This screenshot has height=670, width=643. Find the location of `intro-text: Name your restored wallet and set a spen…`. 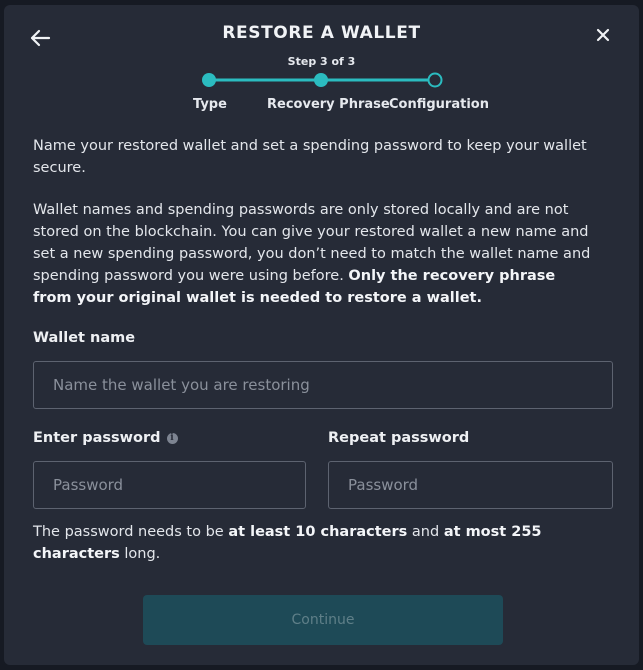

intro-text: Name your restored wallet and set a spen… is located at coordinates (310, 157).